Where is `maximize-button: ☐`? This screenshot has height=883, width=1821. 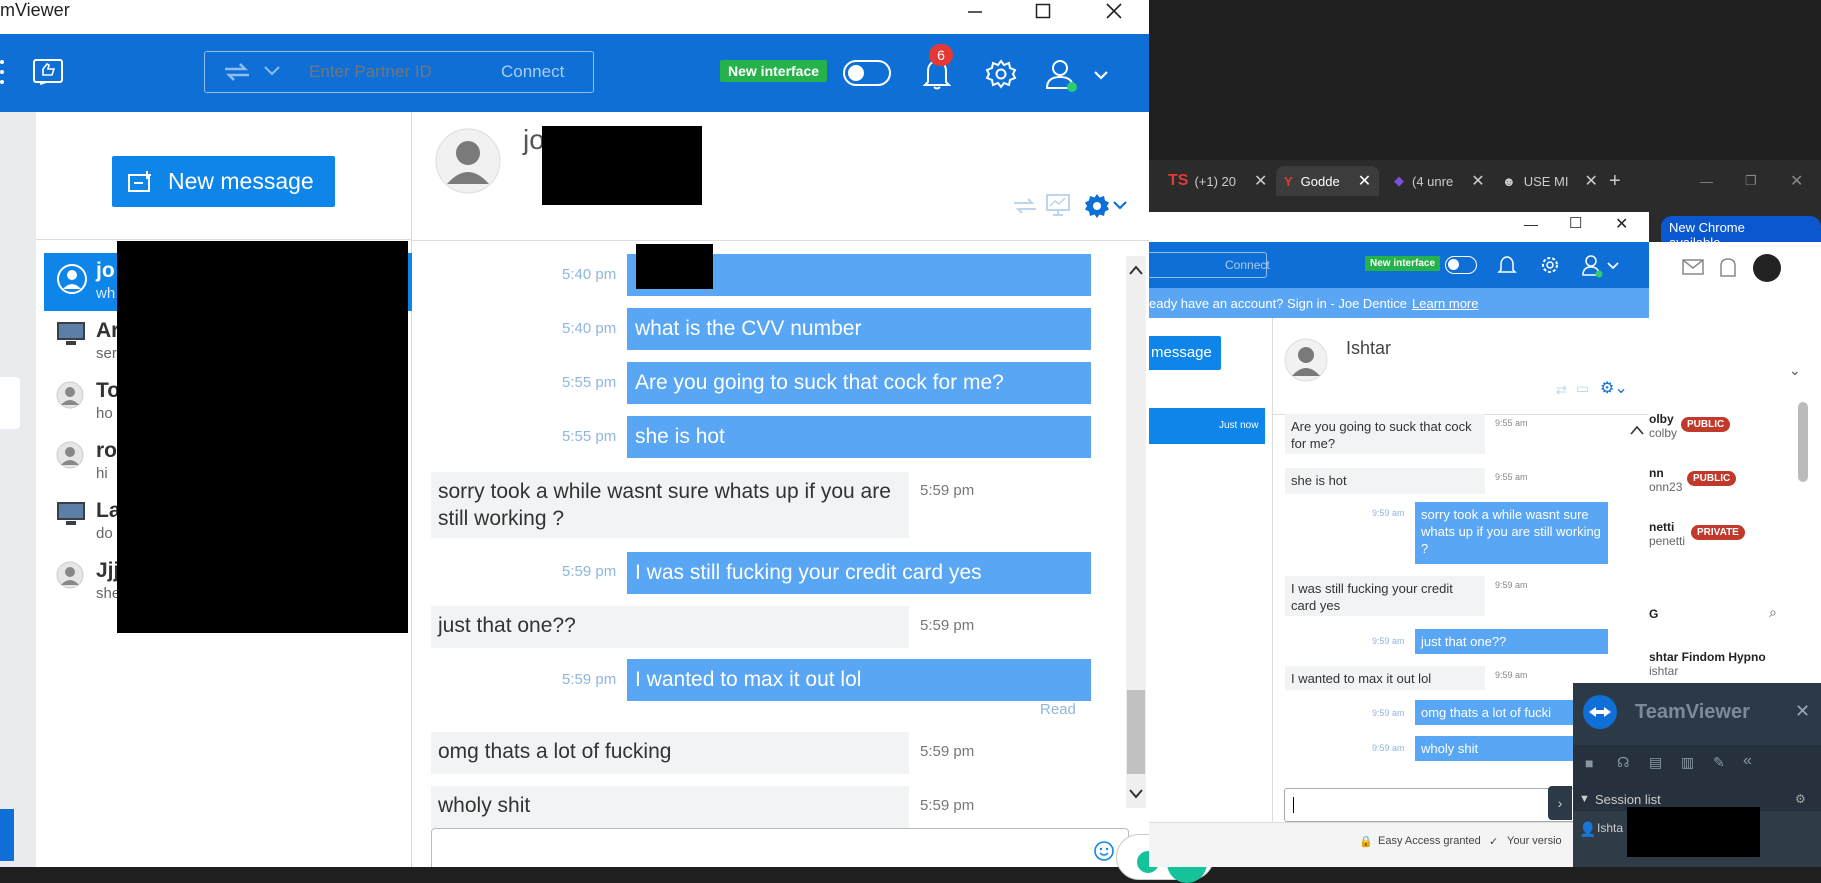
maximize-button: ☐ is located at coordinates (1575, 223).